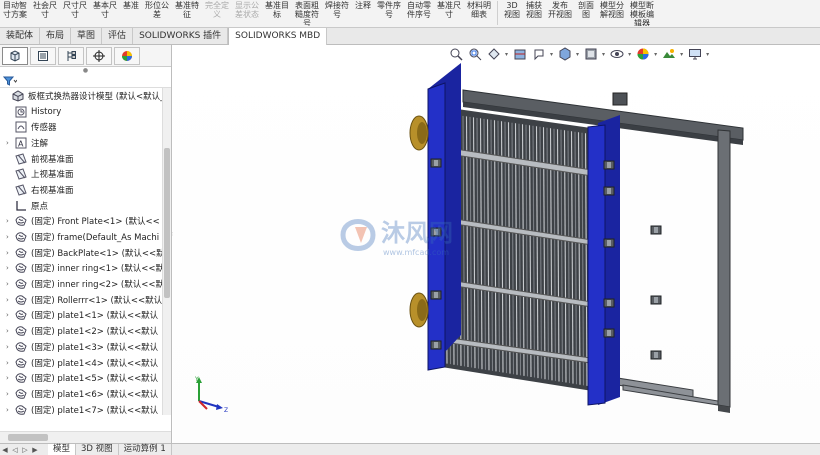 Image resolution: width=820 pixels, height=455 pixels. Describe the element at coordinates (20, 36) in the screenshot. I see `tab-0: 装配体` at that location.